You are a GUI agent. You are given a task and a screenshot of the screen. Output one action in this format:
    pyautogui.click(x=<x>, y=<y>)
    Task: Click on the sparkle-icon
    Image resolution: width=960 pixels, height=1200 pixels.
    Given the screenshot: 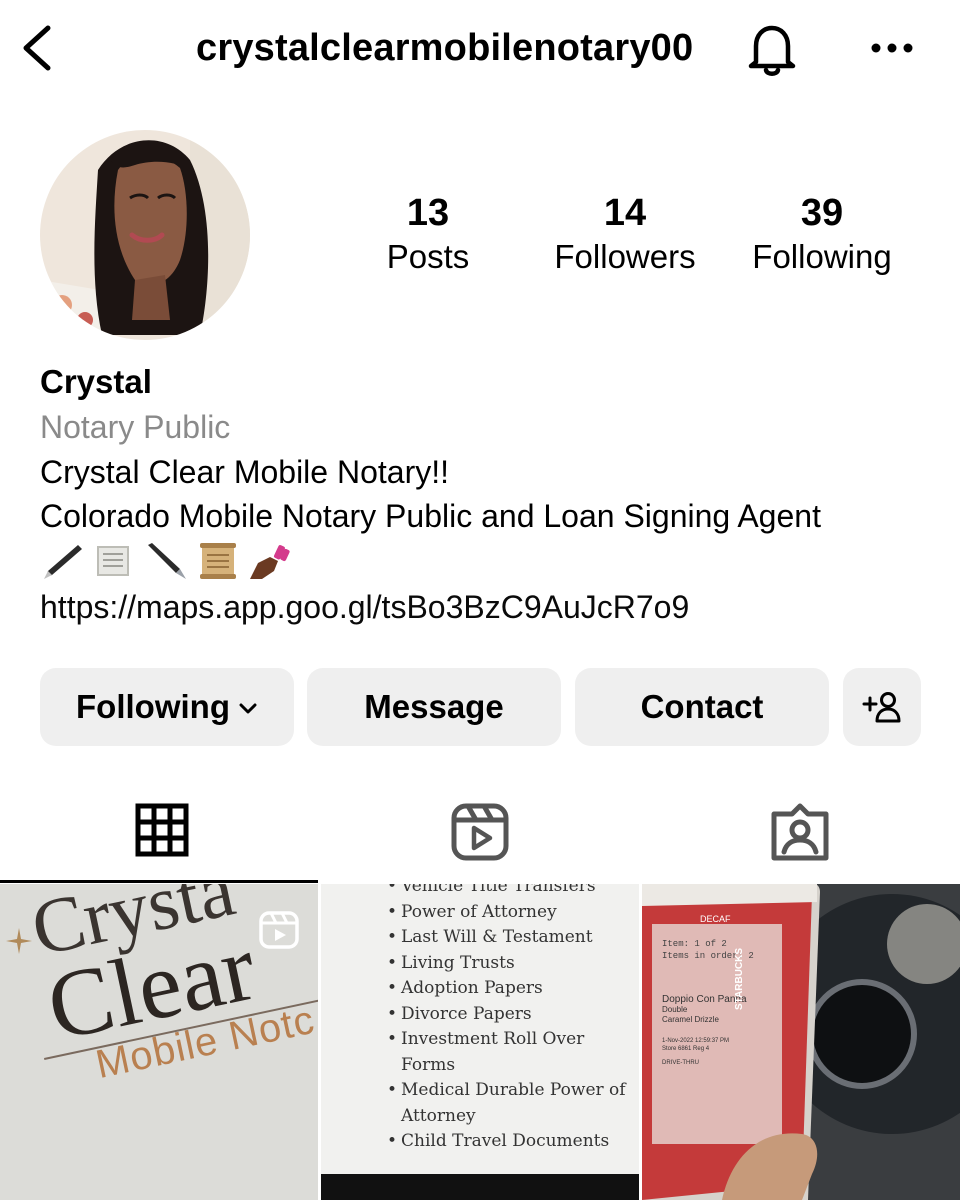 What is the action you would take?
    pyautogui.click(x=19, y=941)
    